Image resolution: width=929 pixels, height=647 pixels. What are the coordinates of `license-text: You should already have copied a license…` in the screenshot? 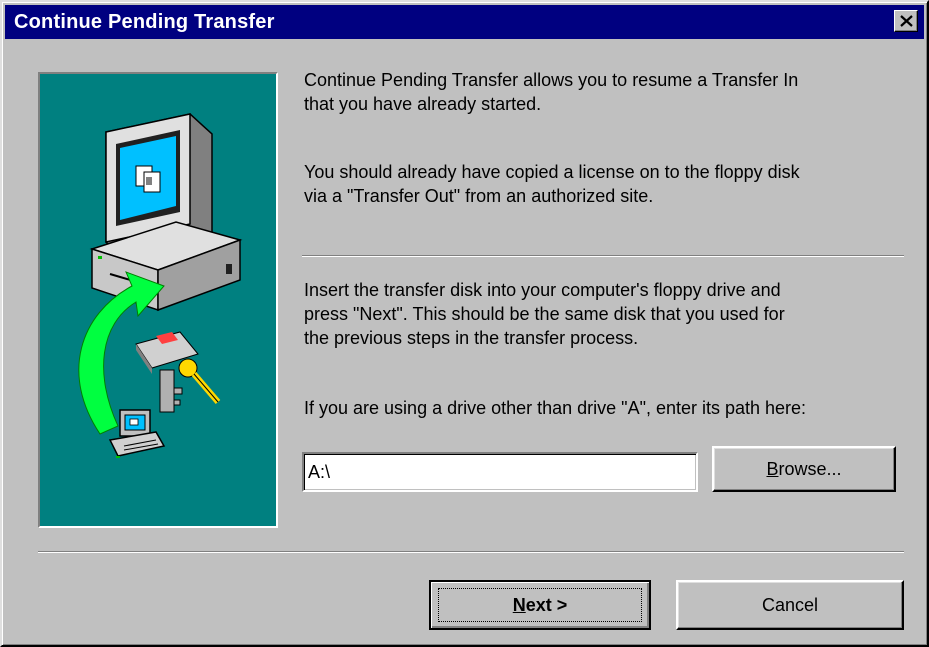 It's located at (611, 184).